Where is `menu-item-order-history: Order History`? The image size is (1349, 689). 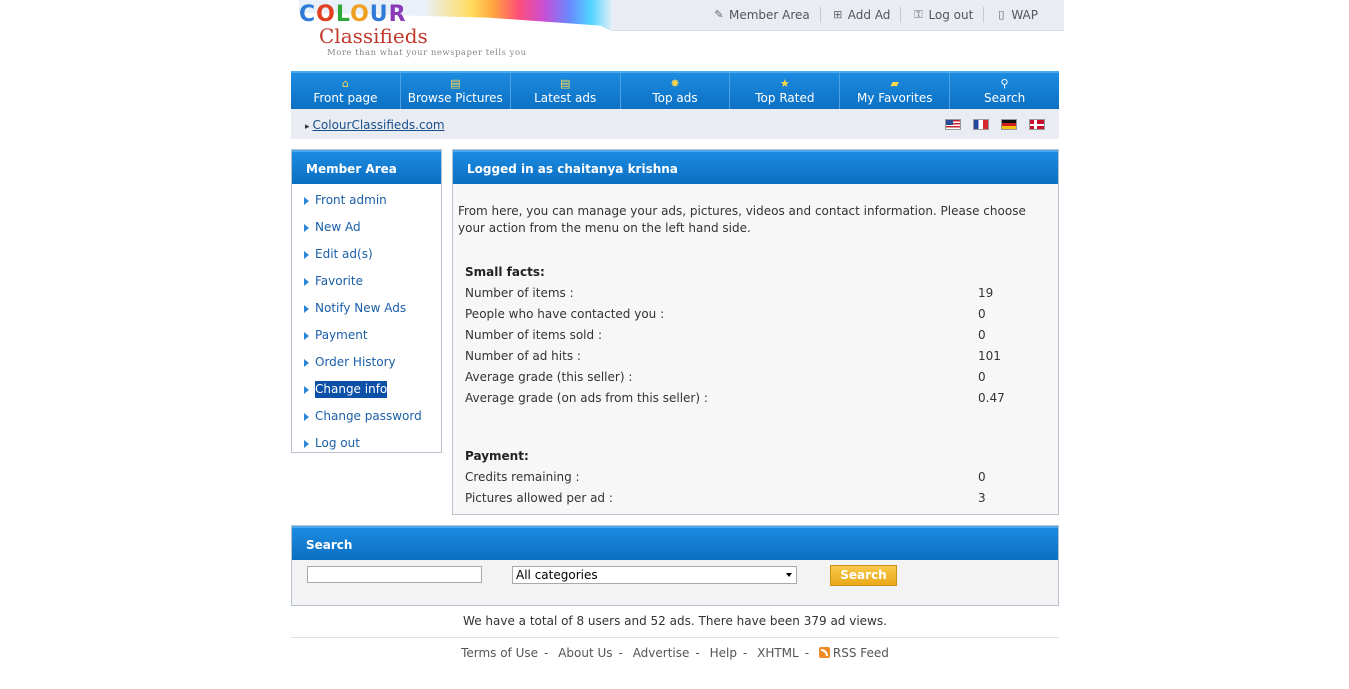
menu-item-order-history: Order History is located at coordinates (366, 365).